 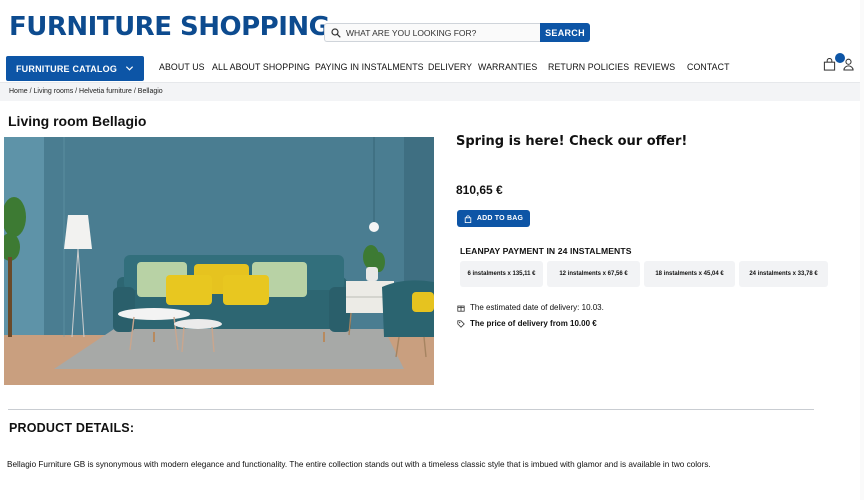 What do you see at coordinates (783, 274) in the screenshot?
I see `instalment-option: 24 instalments x 33,78 €` at bounding box center [783, 274].